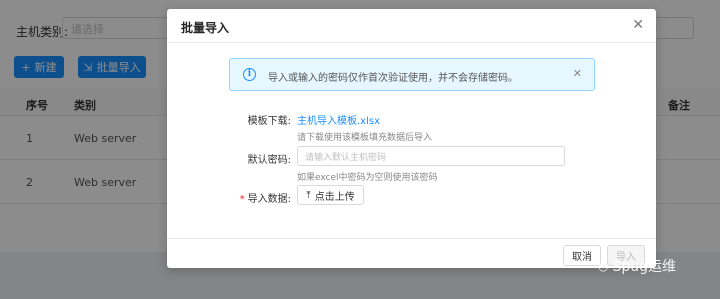 This screenshot has width=720, height=299. What do you see at coordinates (249, 74) in the screenshot?
I see `info-icon: i` at bounding box center [249, 74].